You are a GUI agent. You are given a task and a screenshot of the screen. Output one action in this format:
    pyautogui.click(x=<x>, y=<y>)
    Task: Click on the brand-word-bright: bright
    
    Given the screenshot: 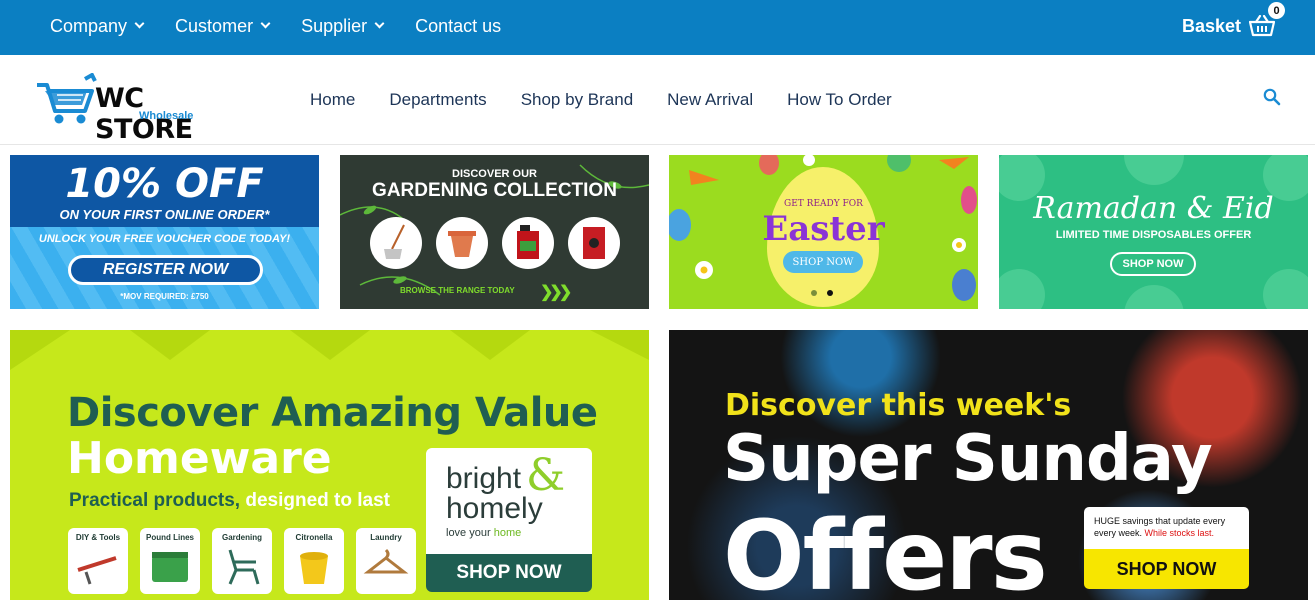 What is the action you would take?
    pyautogui.click(x=484, y=478)
    